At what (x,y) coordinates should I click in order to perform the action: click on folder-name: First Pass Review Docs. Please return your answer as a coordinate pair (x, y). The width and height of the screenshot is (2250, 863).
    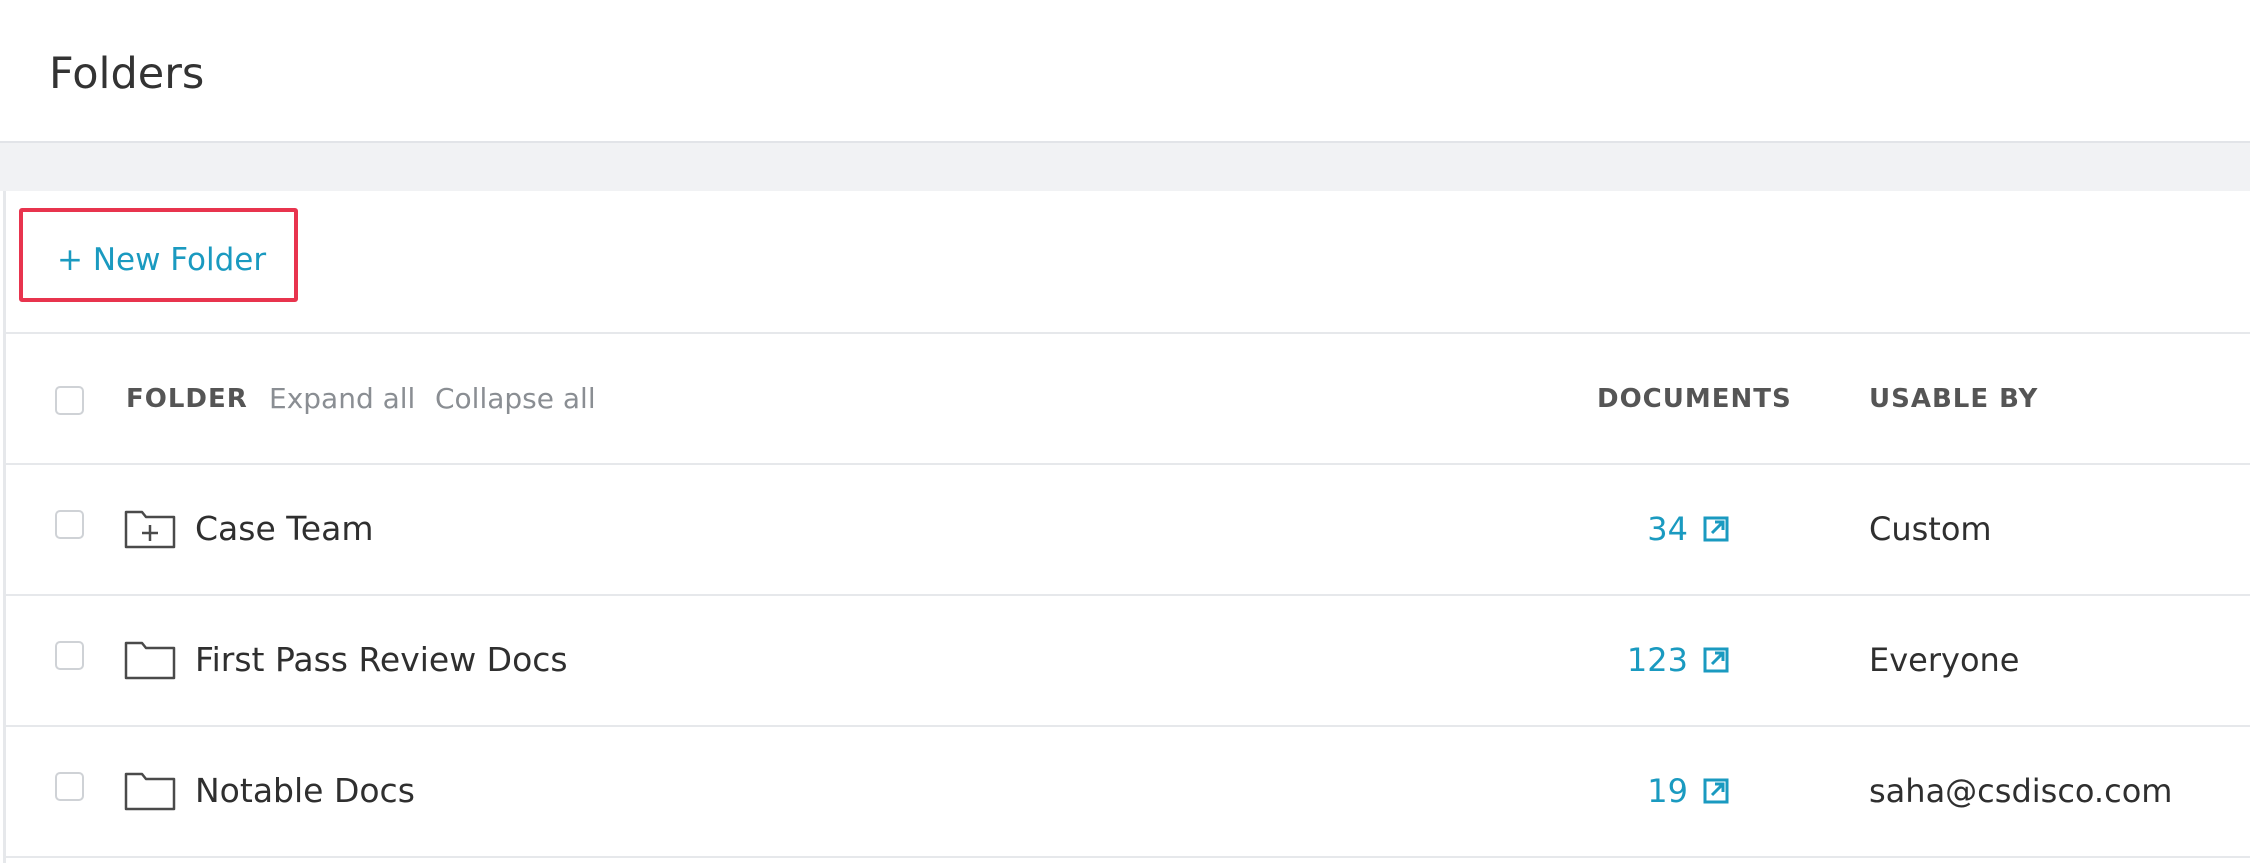
    Looking at the image, I should click on (381, 660).